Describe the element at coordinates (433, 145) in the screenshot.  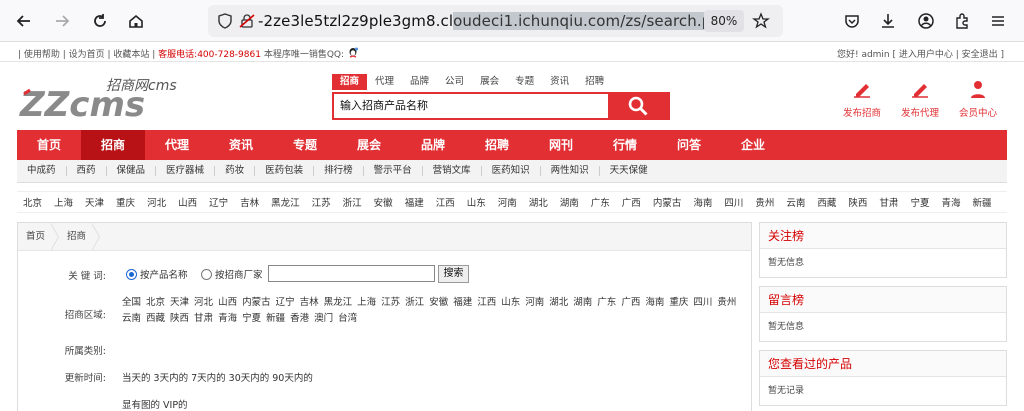
I see `nav-pinpai: 品牌` at that location.